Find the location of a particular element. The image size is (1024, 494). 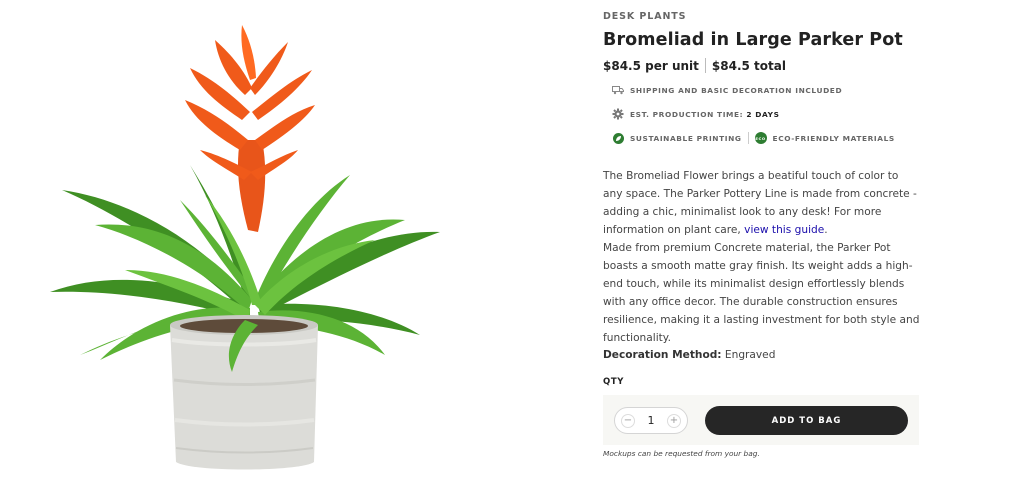

price-row: $84.5 per unit $84.5 total is located at coordinates (694, 65).